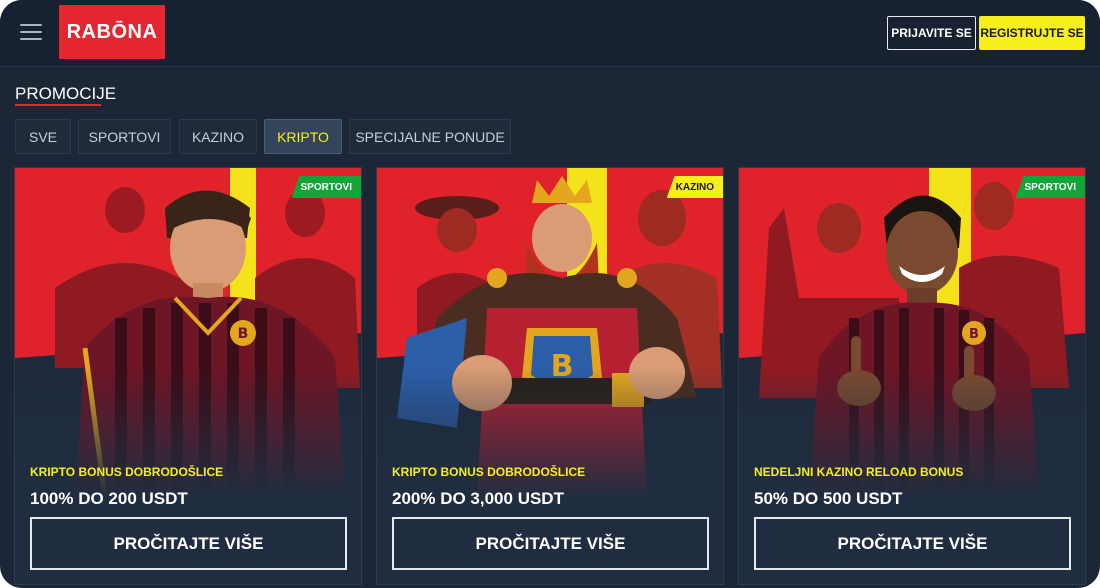 The image size is (1100, 588). I want to click on promo-title: 200% DO 3,000 USDT, so click(478, 498).